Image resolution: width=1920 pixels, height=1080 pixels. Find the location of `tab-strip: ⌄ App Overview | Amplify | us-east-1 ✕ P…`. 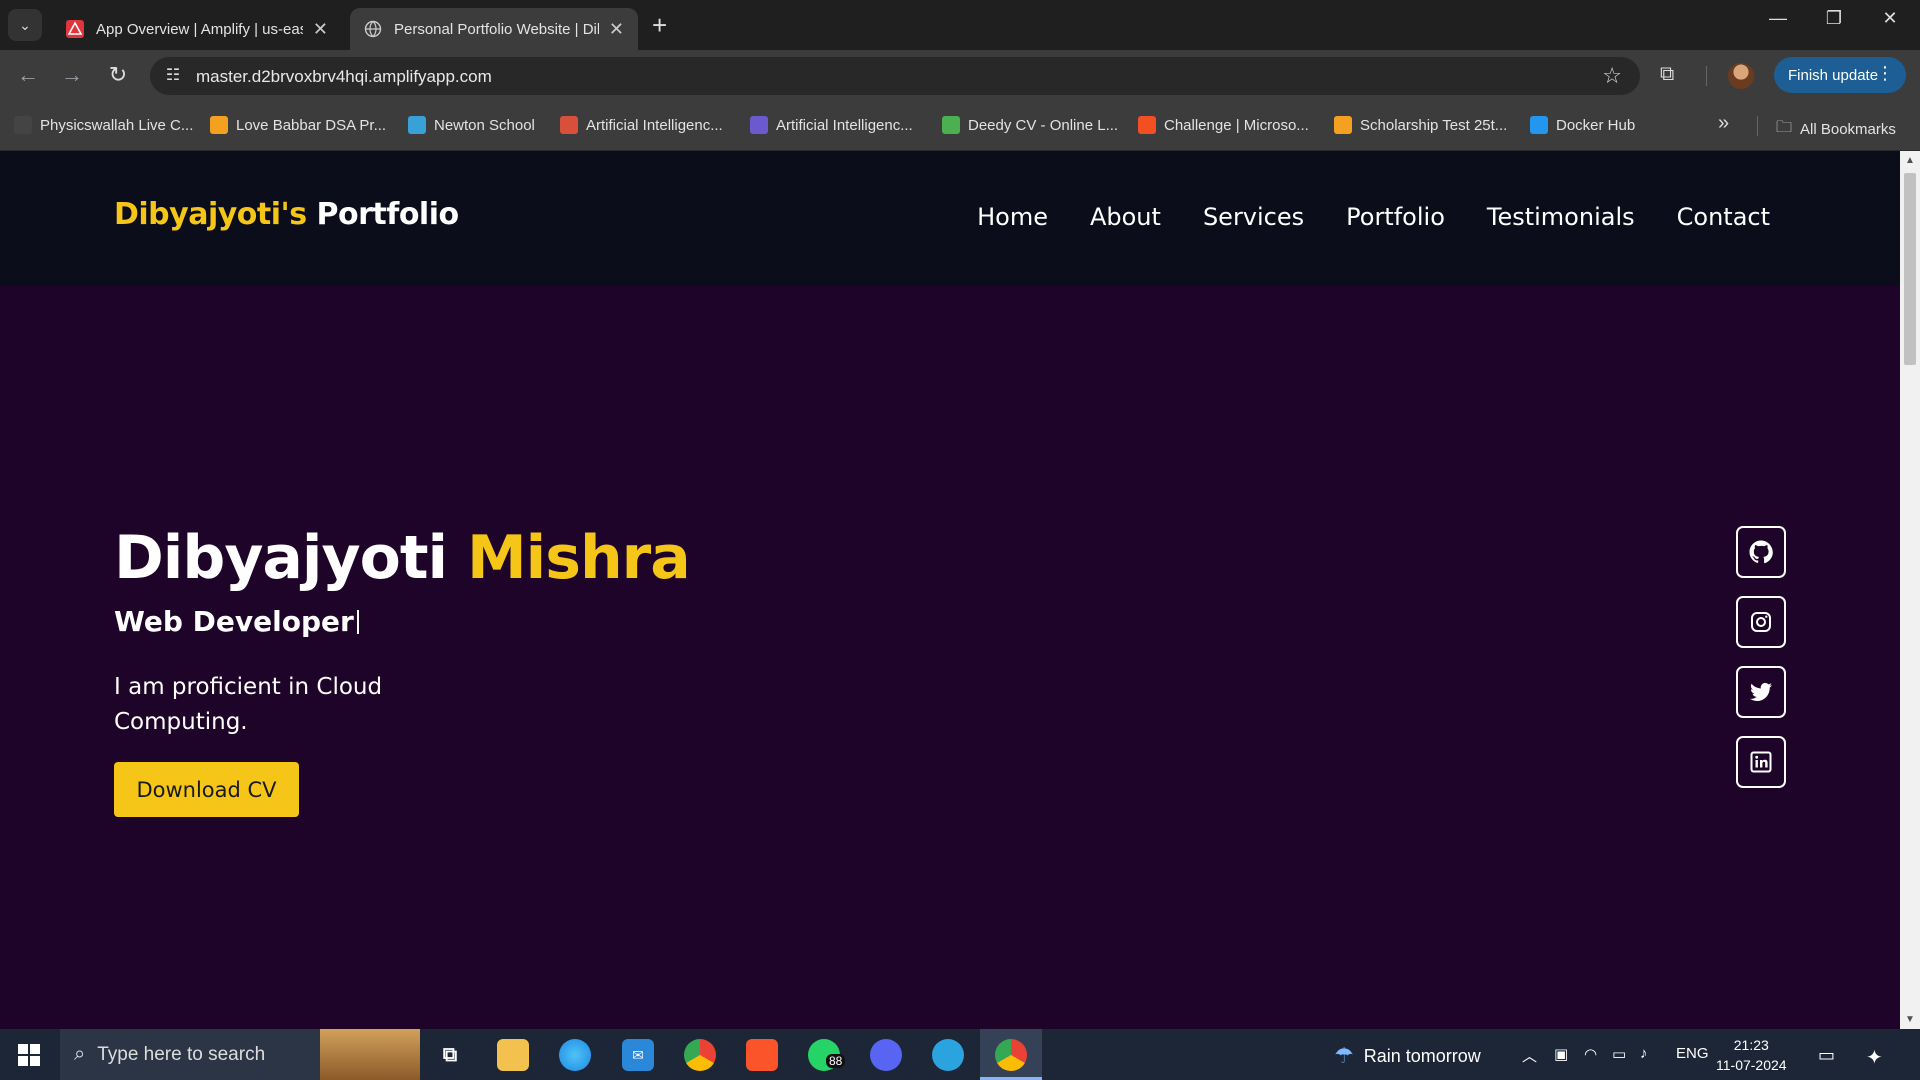

tab-strip: ⌄ App Overview | Amplify | us-east-1 ✕ P… is located at coordinates (960, 25).